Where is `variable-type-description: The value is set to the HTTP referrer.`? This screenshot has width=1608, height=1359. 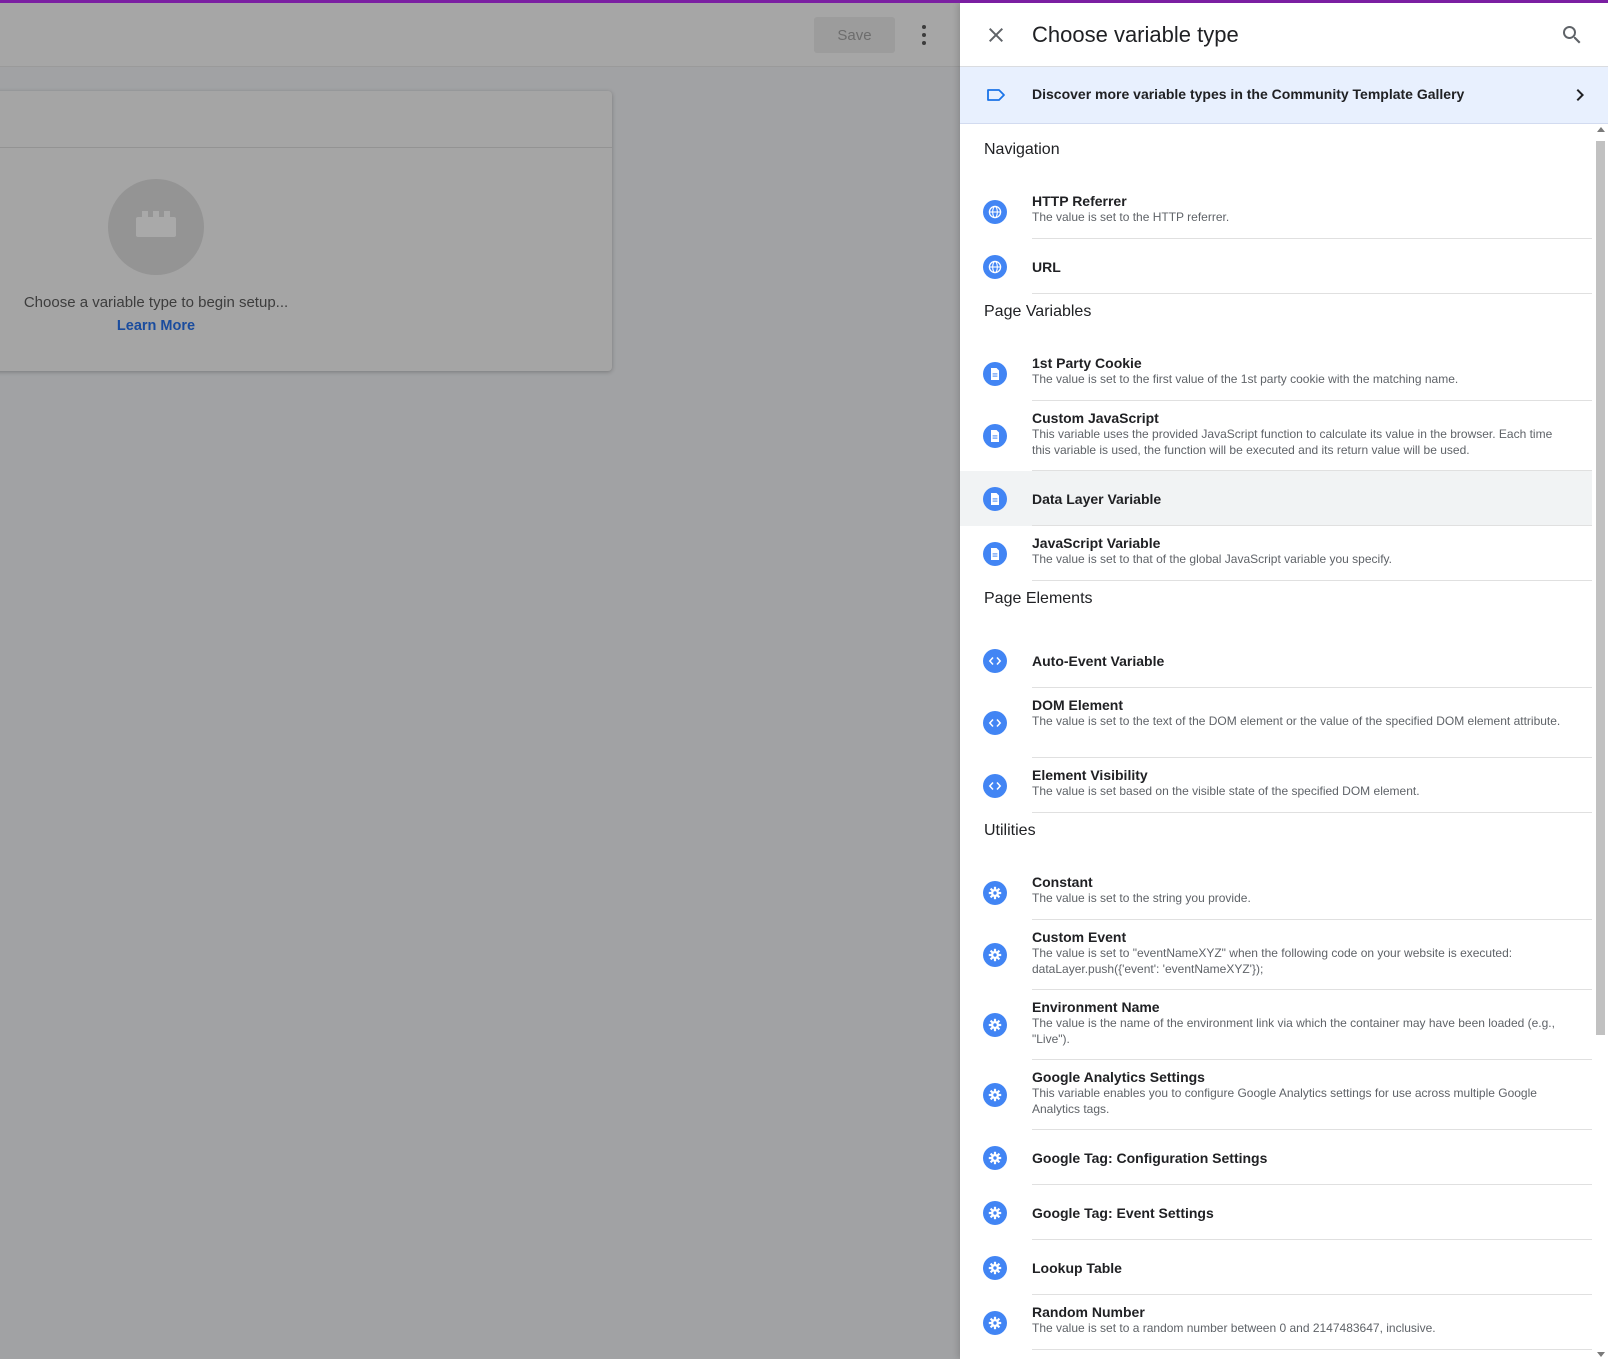 variable-type-description: The value is set to the HTTP referrer. is located at coordinates (1131, 217).